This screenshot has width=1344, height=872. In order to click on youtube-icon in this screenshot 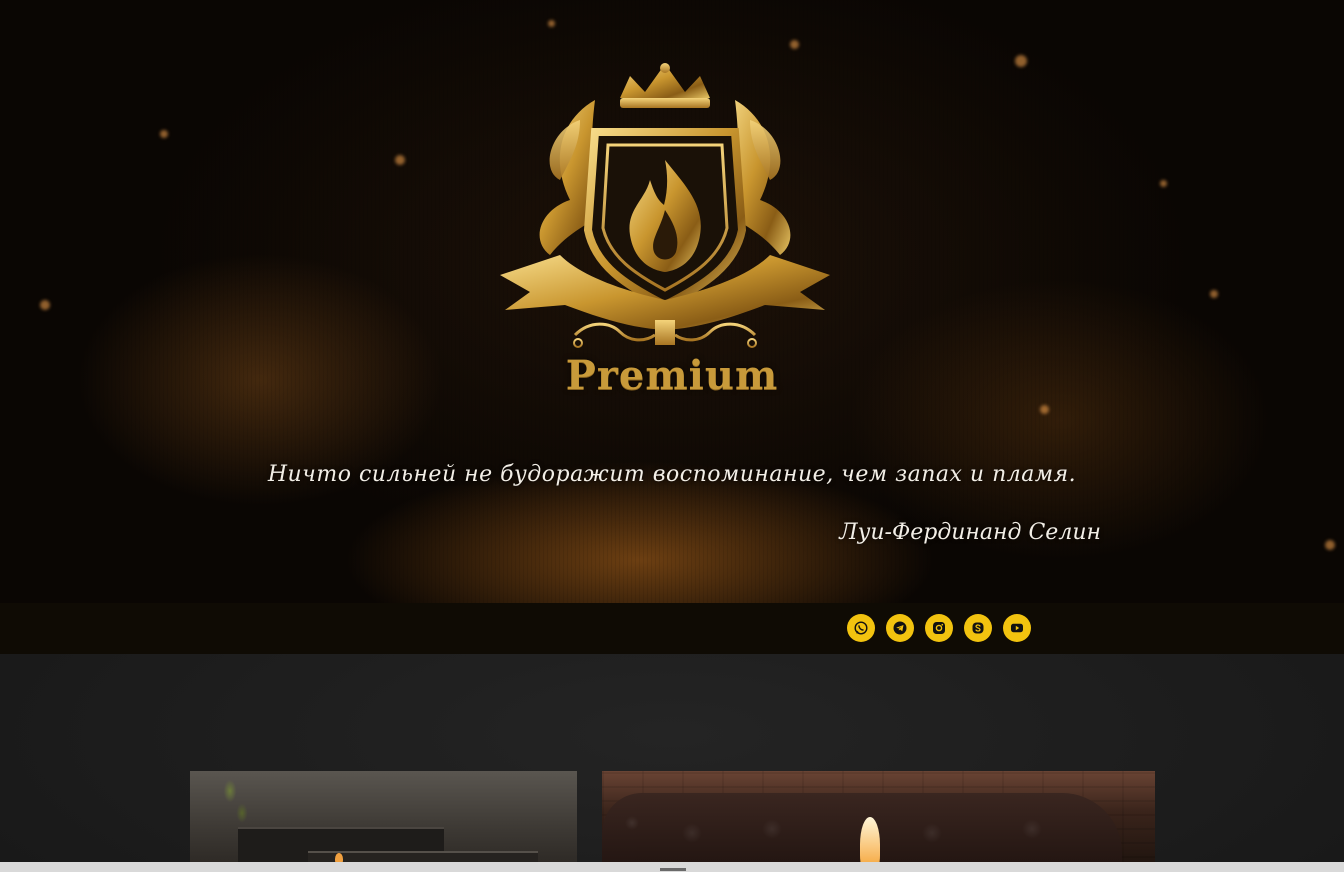, I will do `click(1017, 628)`.